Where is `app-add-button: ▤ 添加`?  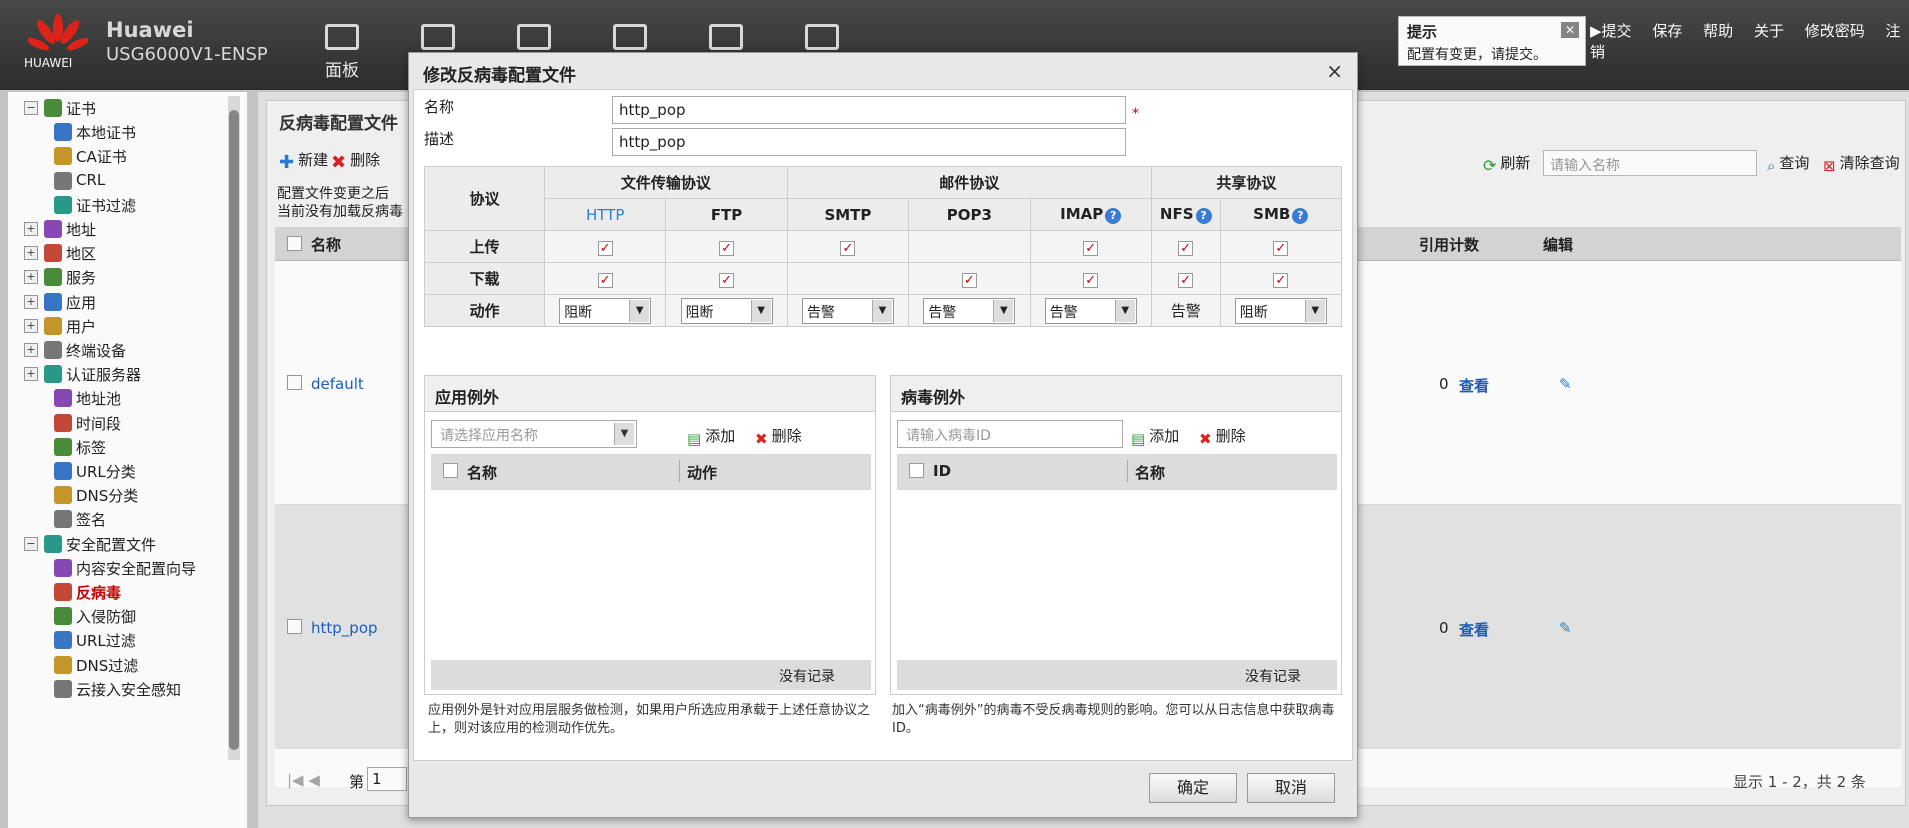 app-add-button: ▤ 添加 is located at coordinates (711, 436).